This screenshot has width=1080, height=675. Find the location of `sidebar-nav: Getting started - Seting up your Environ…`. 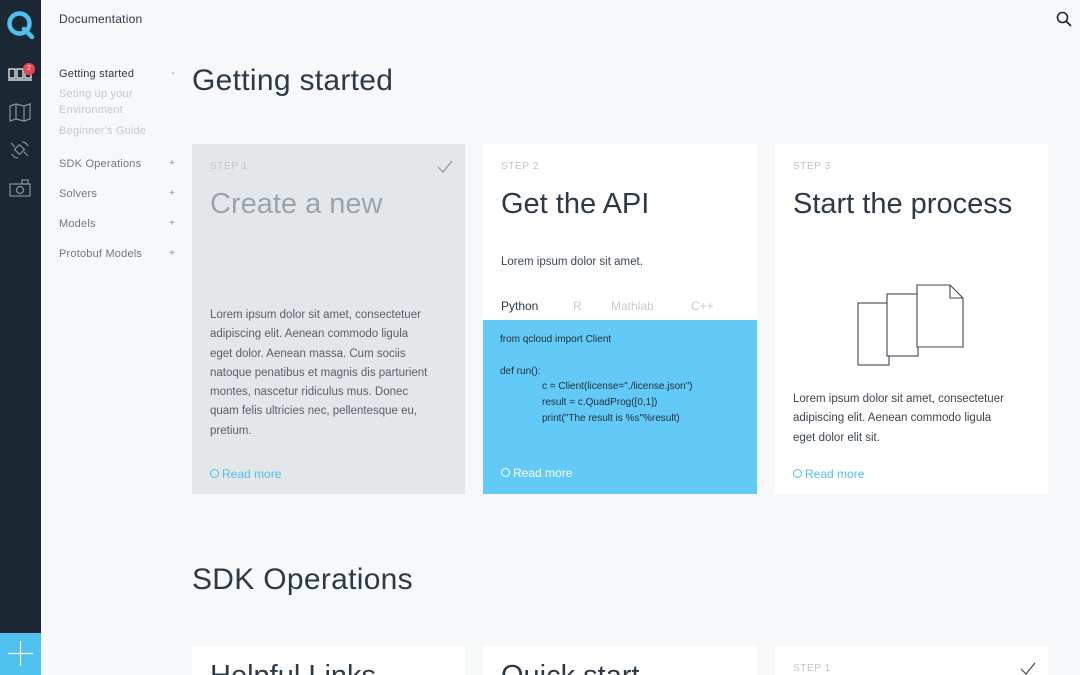

sidebar-nav: Getting started - Seting up your Environ… is located at coordinates (119, 172).